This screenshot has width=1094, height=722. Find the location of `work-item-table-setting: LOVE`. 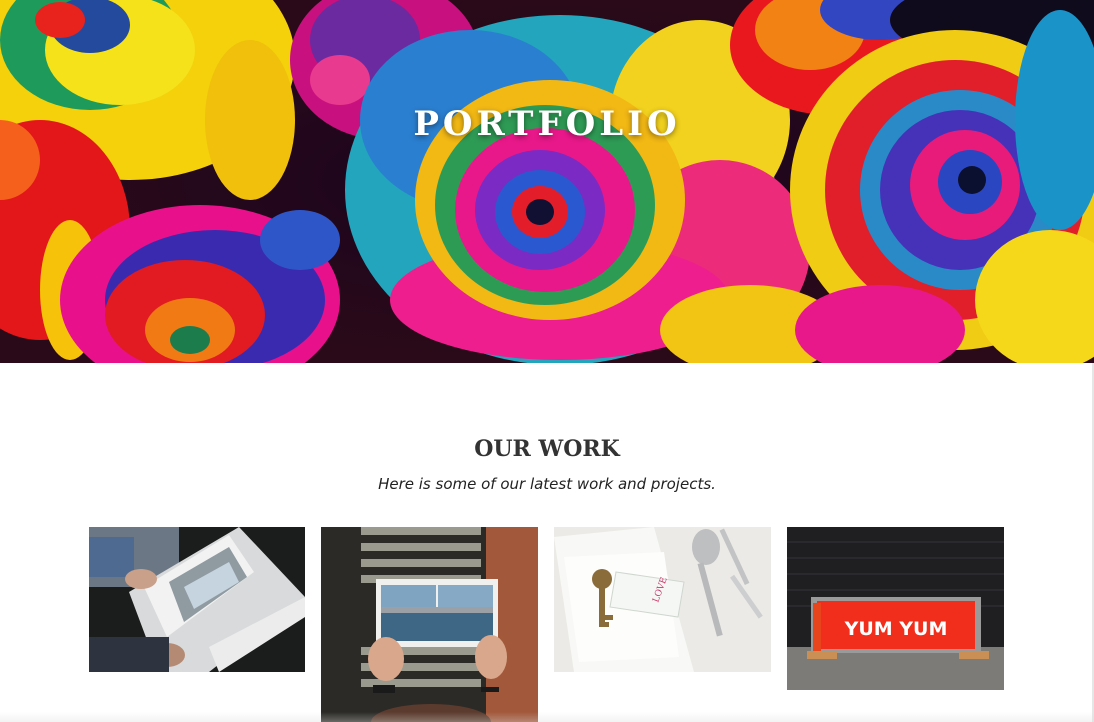

work-item-table-setting: LOVE is located at coordinates (662, 599).